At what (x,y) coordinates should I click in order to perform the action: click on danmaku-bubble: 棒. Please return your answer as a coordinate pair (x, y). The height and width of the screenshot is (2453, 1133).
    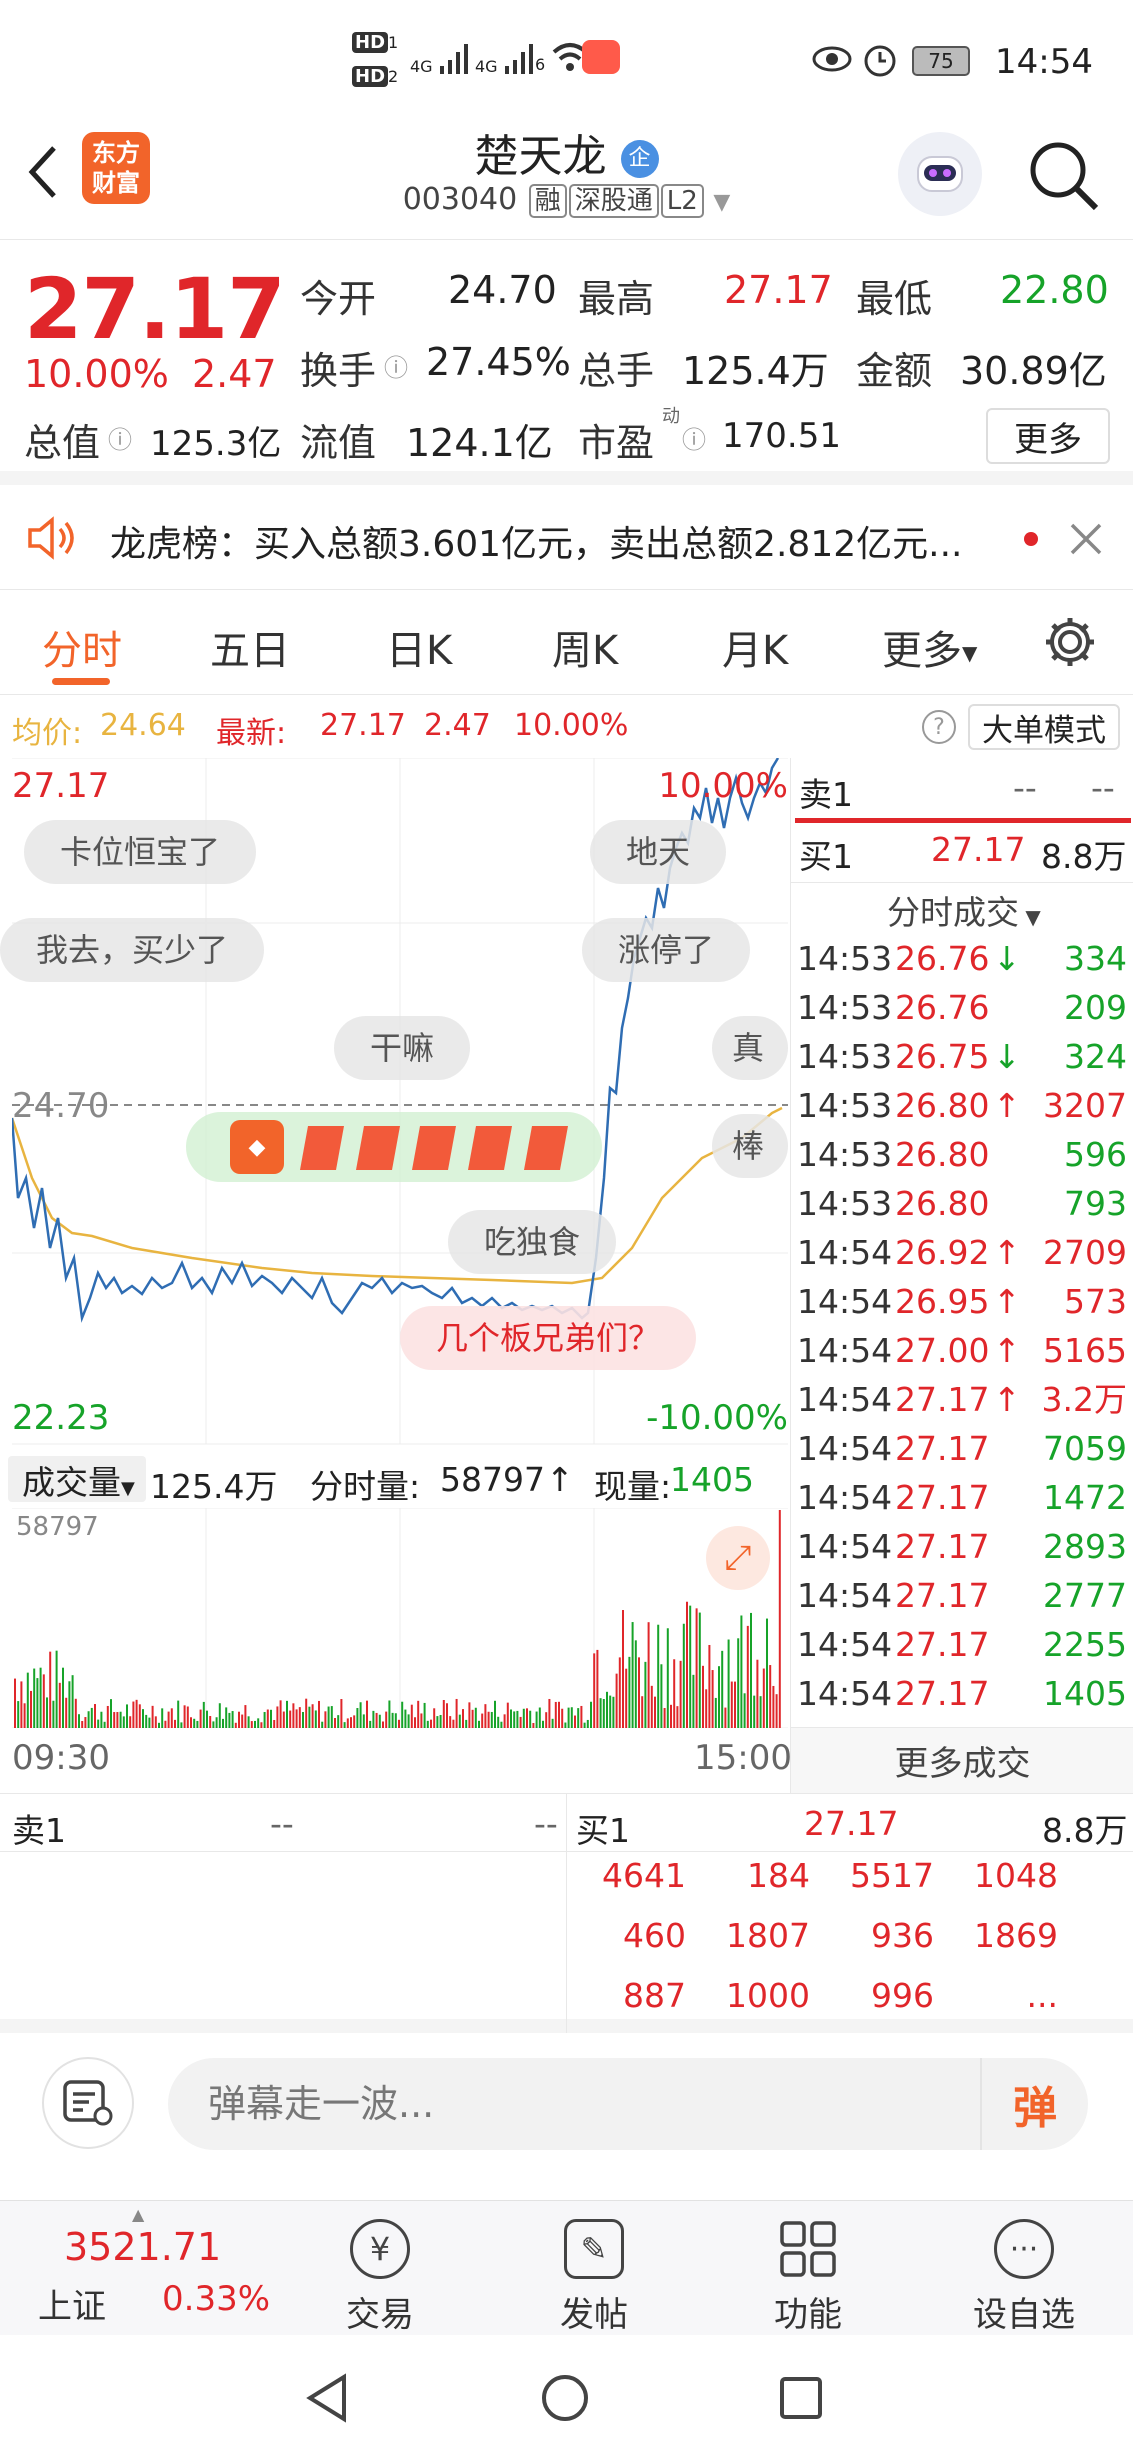
    Looking at the image, I should click on (750, 1146).